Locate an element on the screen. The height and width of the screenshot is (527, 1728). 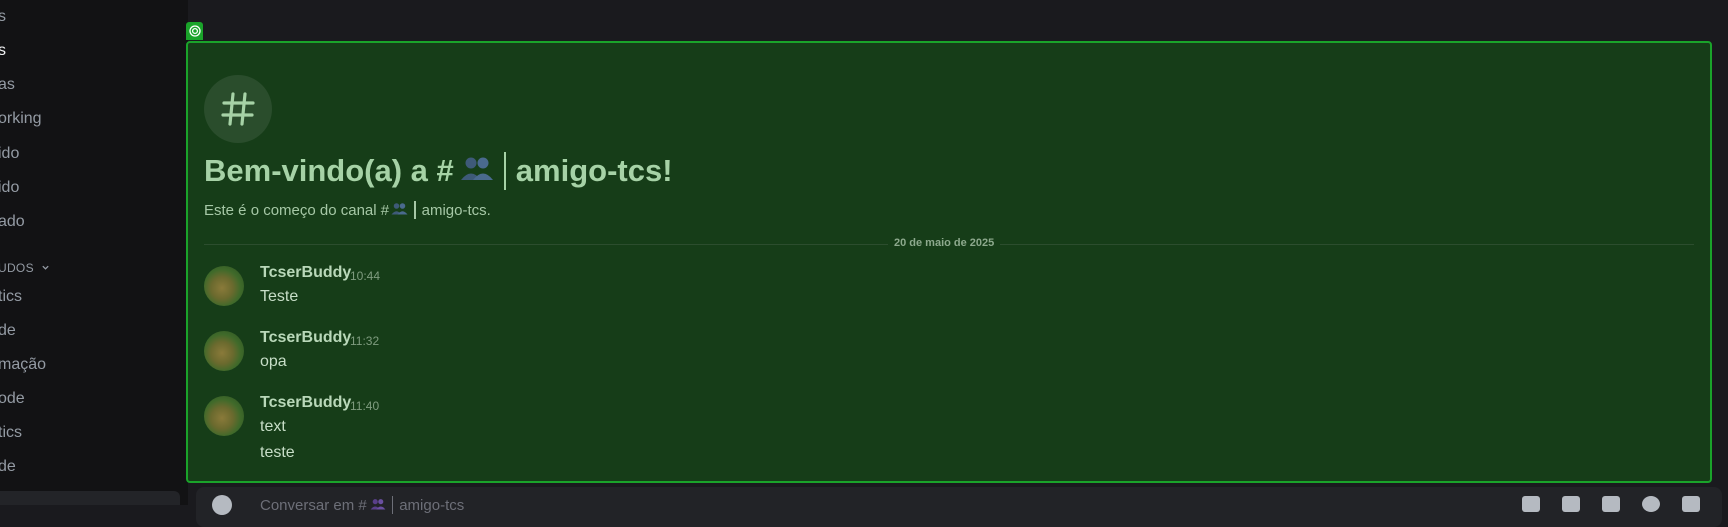
gift-icon is located at coordinates (1531, 504).